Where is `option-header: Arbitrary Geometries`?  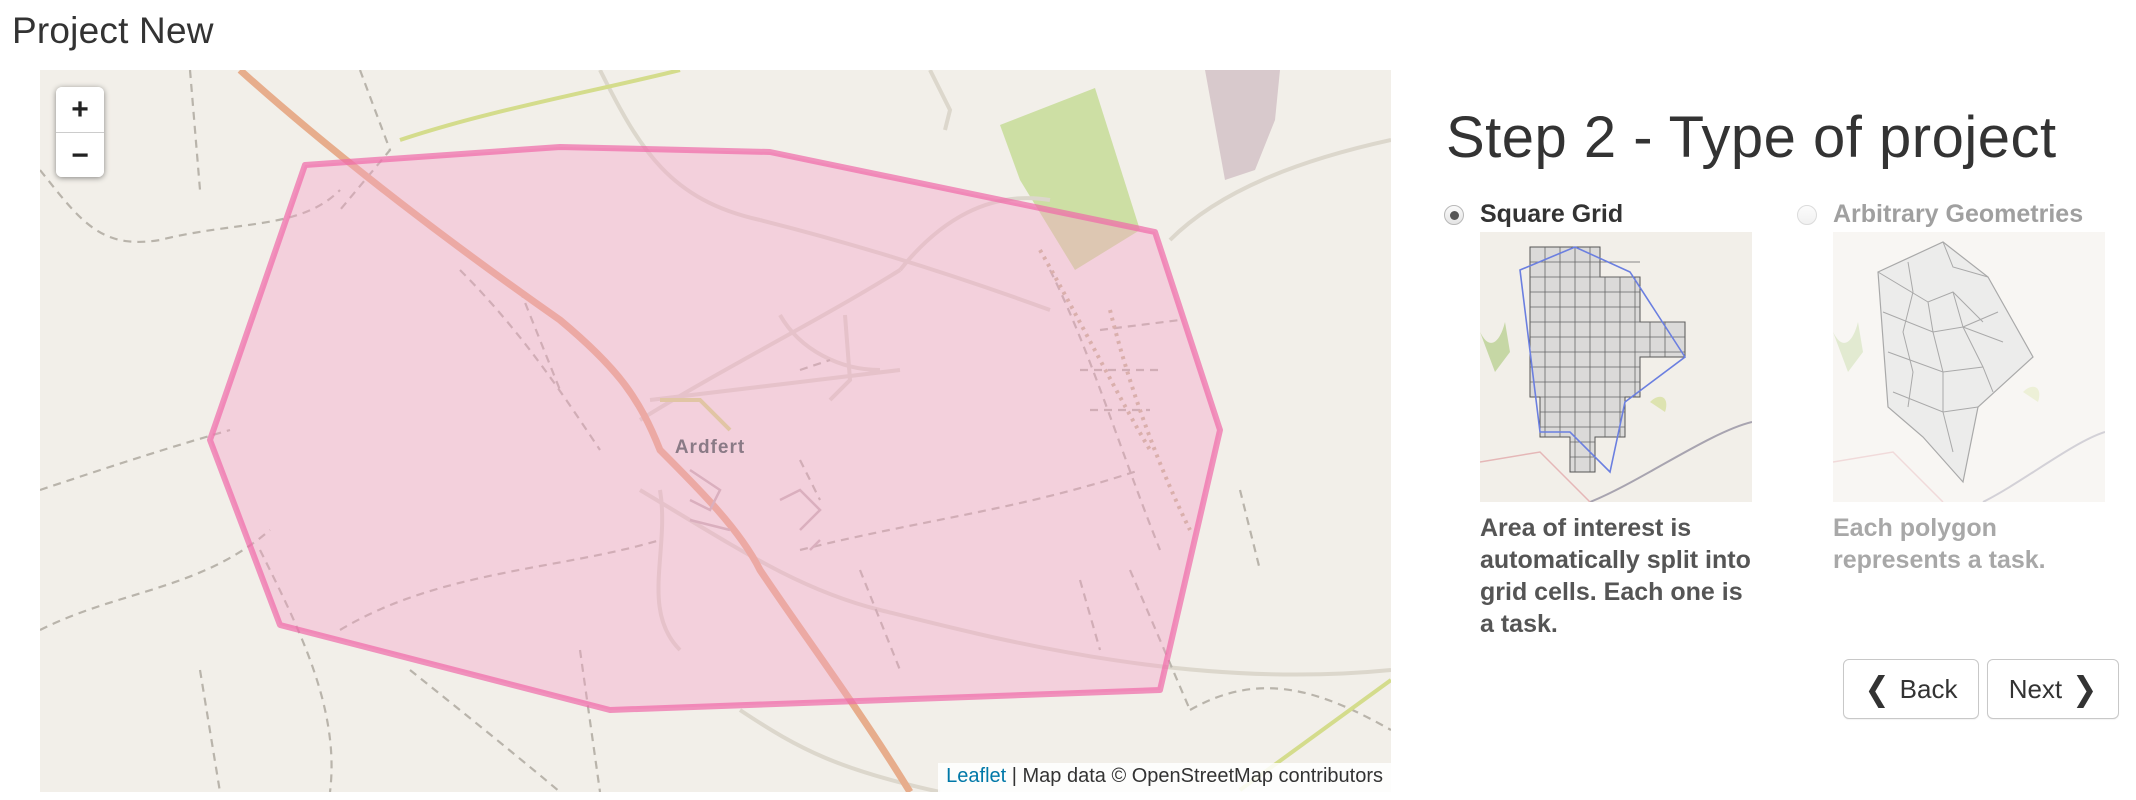
option-header: Arbitrary Geometries is located at coordinates (1962, 214).